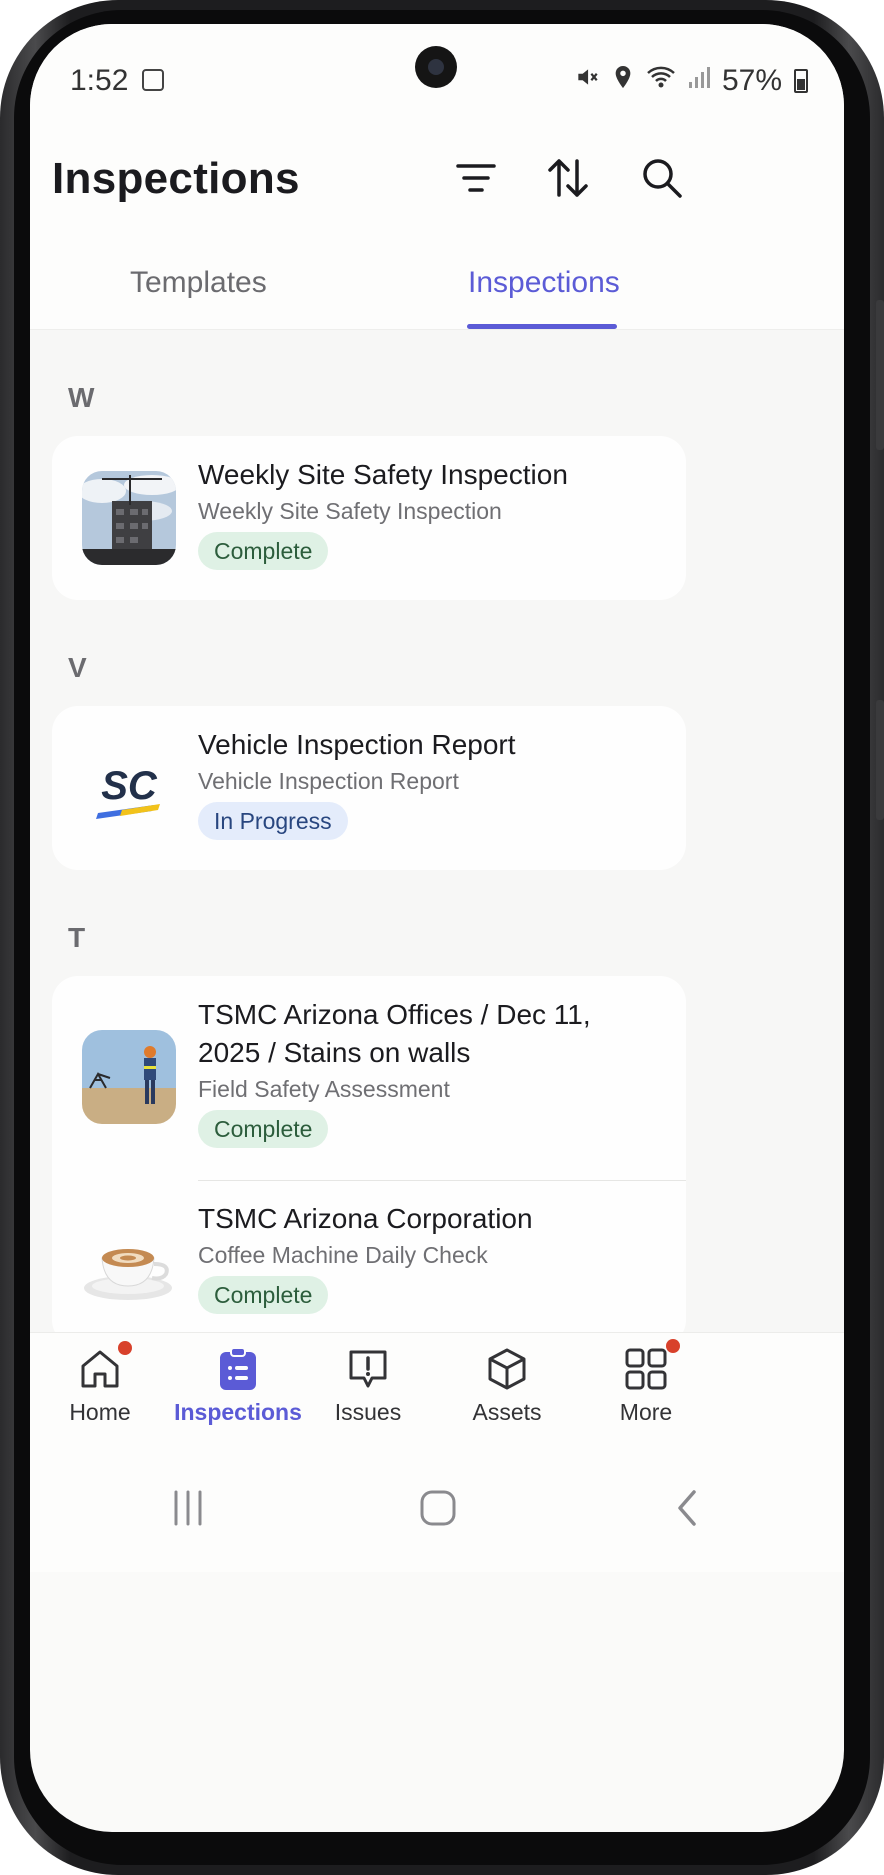 This screenshot has height=1875, width=884. I want to click on filter-button, so click(476, 178).